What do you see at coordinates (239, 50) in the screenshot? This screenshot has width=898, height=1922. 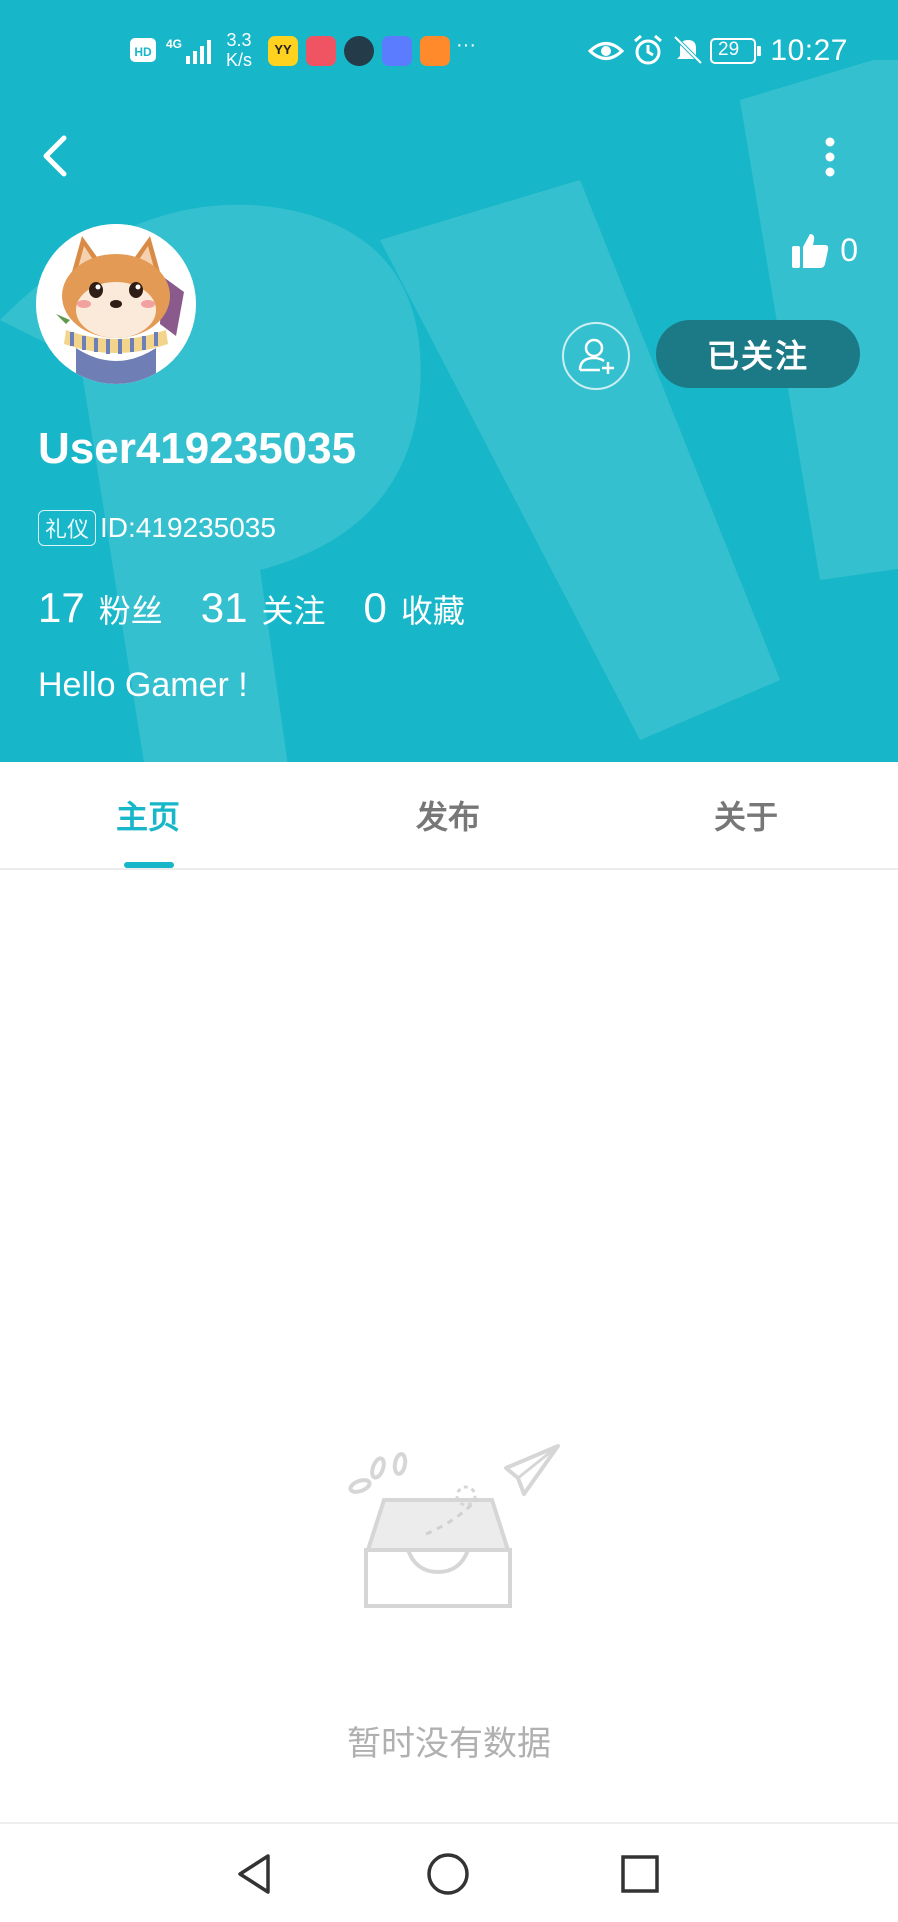 I see `network-speed: 3.3 K/s` at bounding box center [239, 50].